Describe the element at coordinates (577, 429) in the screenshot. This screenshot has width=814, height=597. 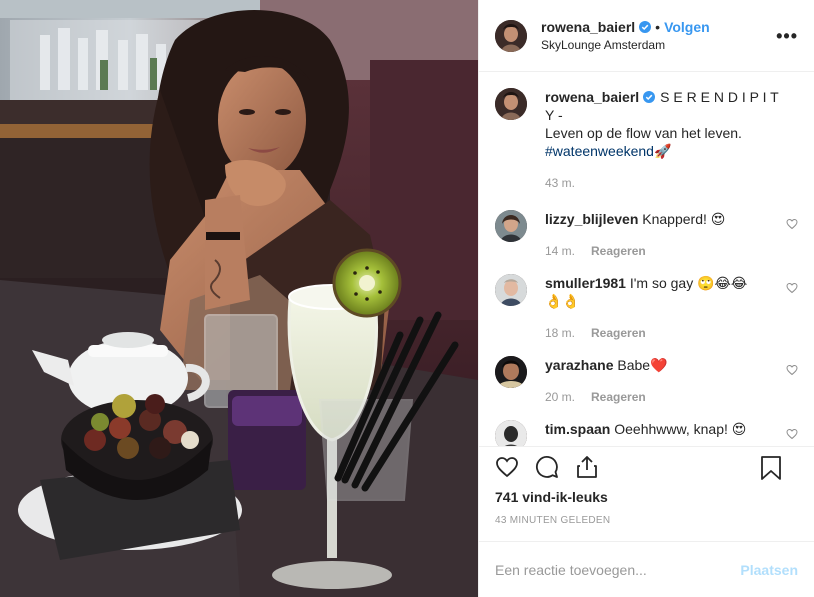
I see `comment-username: tim.spaan` at that location.